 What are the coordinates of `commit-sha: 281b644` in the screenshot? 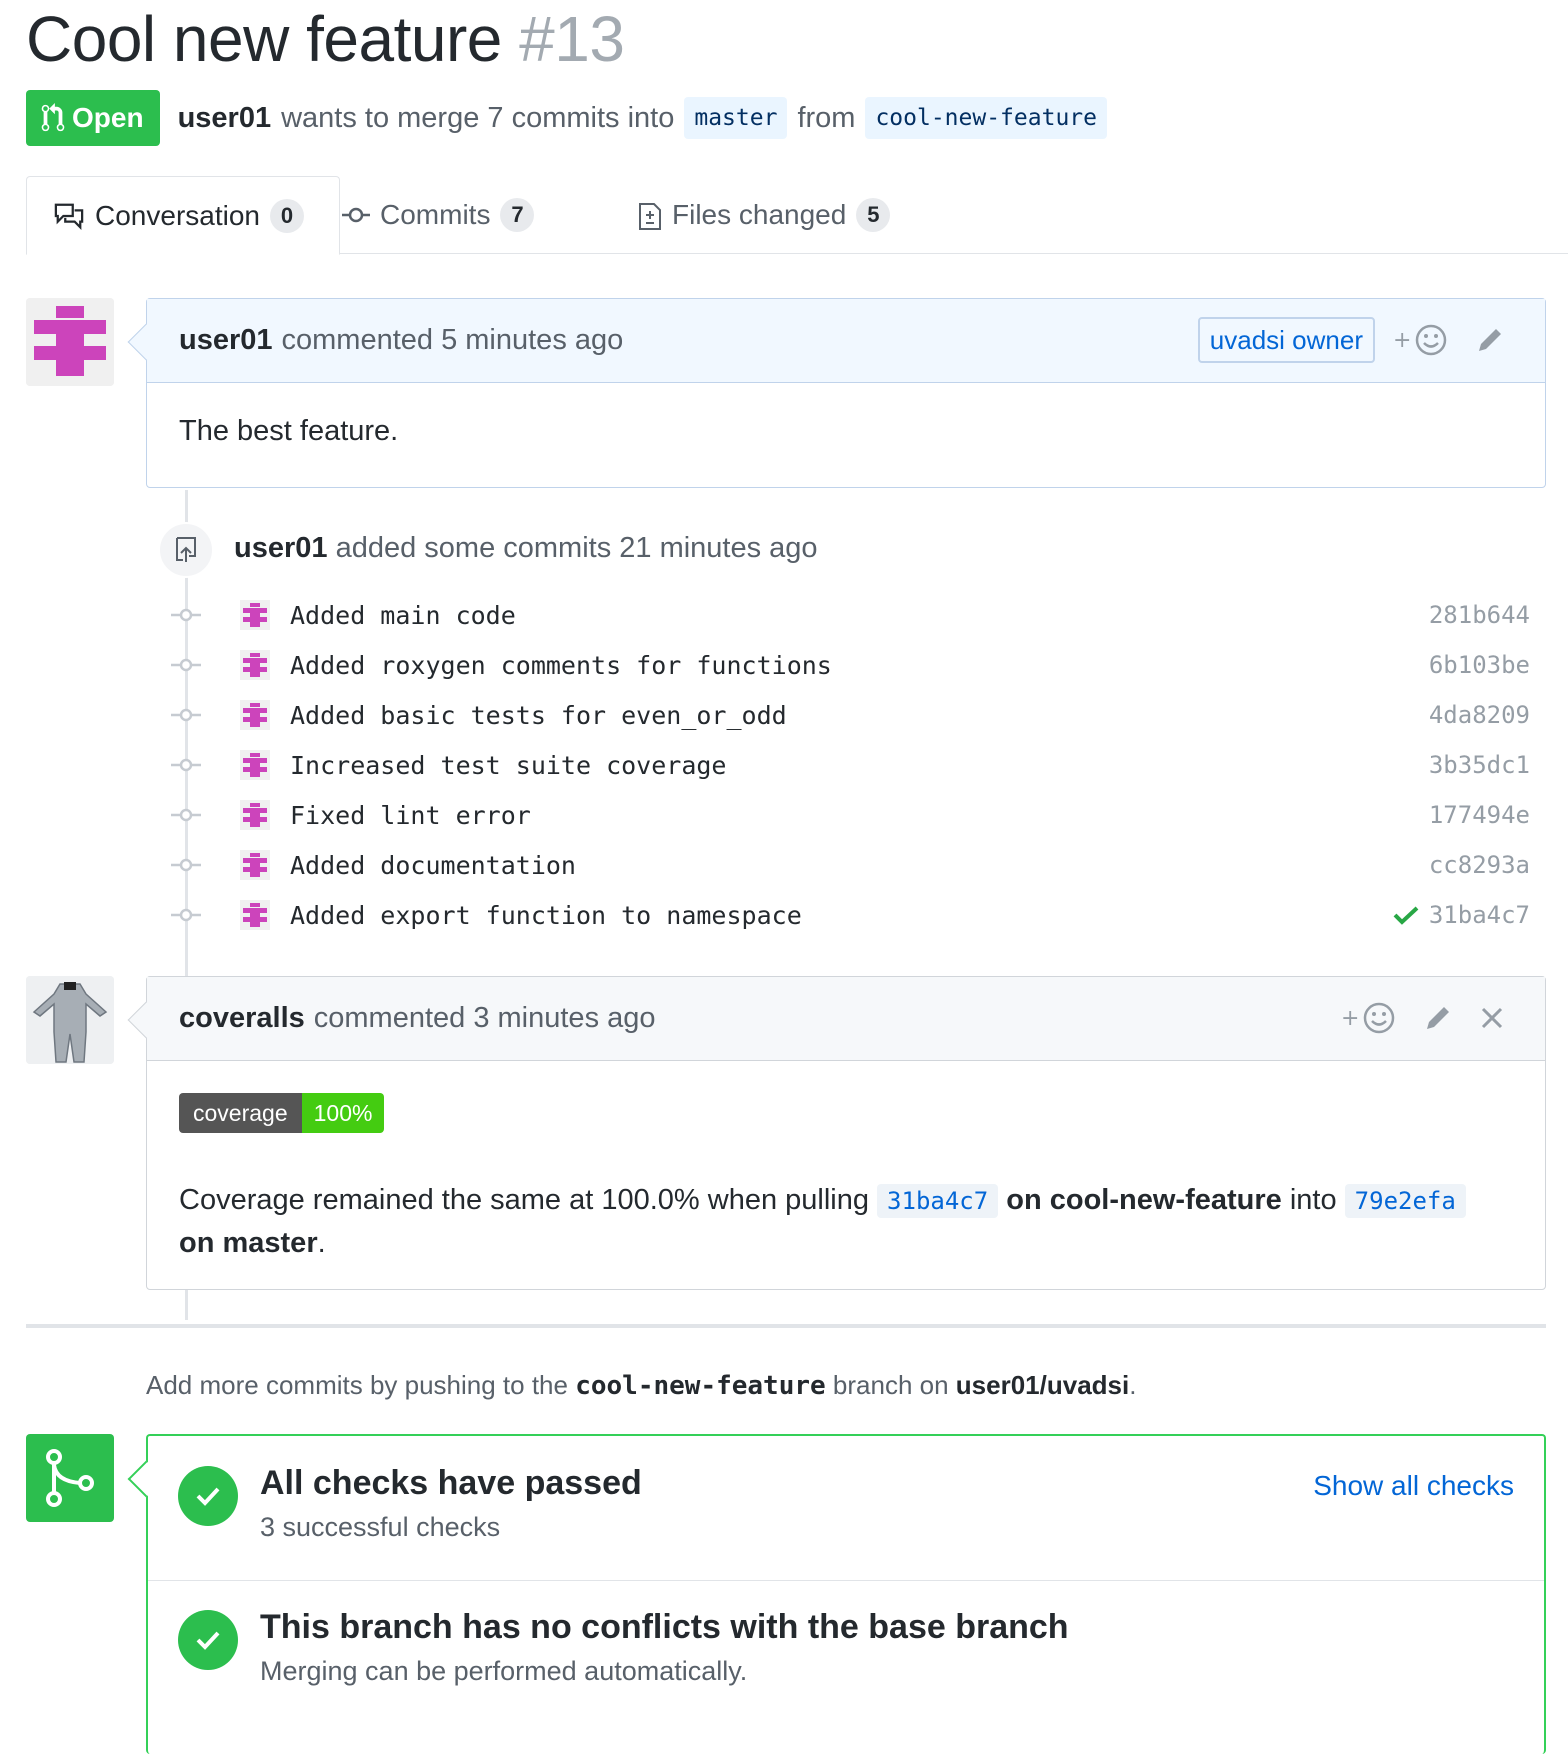 It's located at (1479, 615).